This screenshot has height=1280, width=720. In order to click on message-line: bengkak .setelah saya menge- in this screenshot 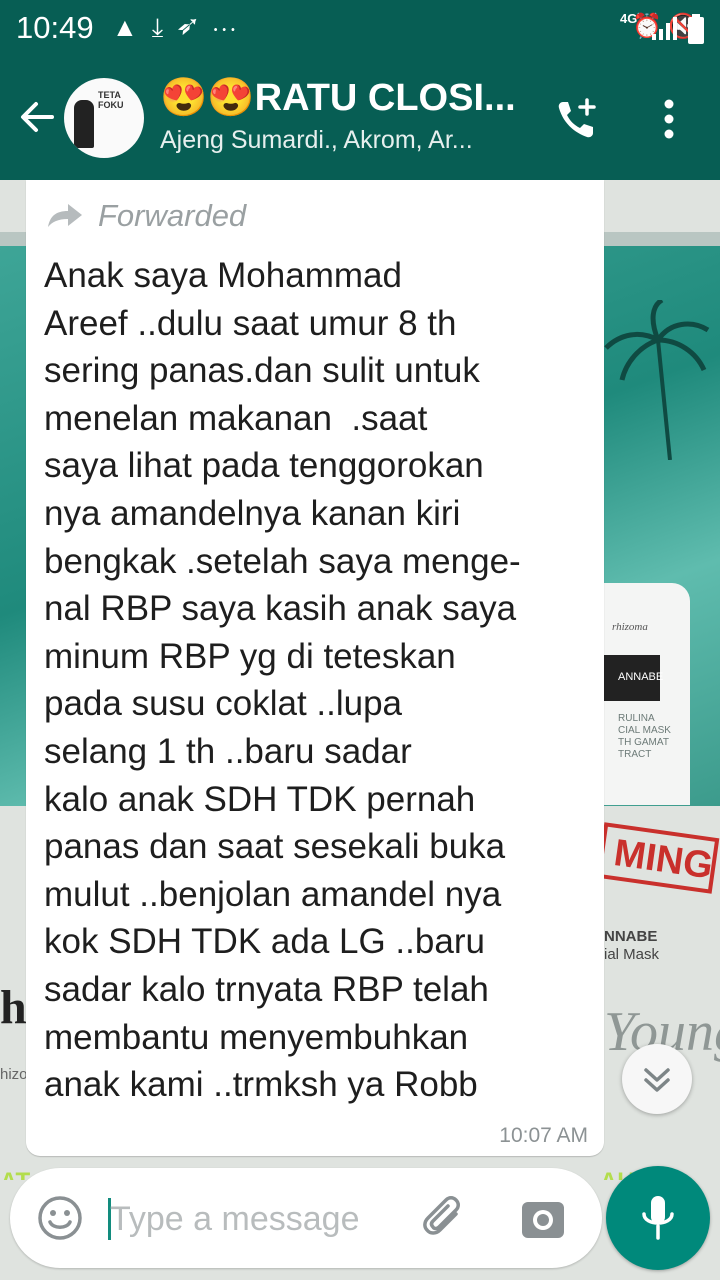, I will do `click(282, 561)`.